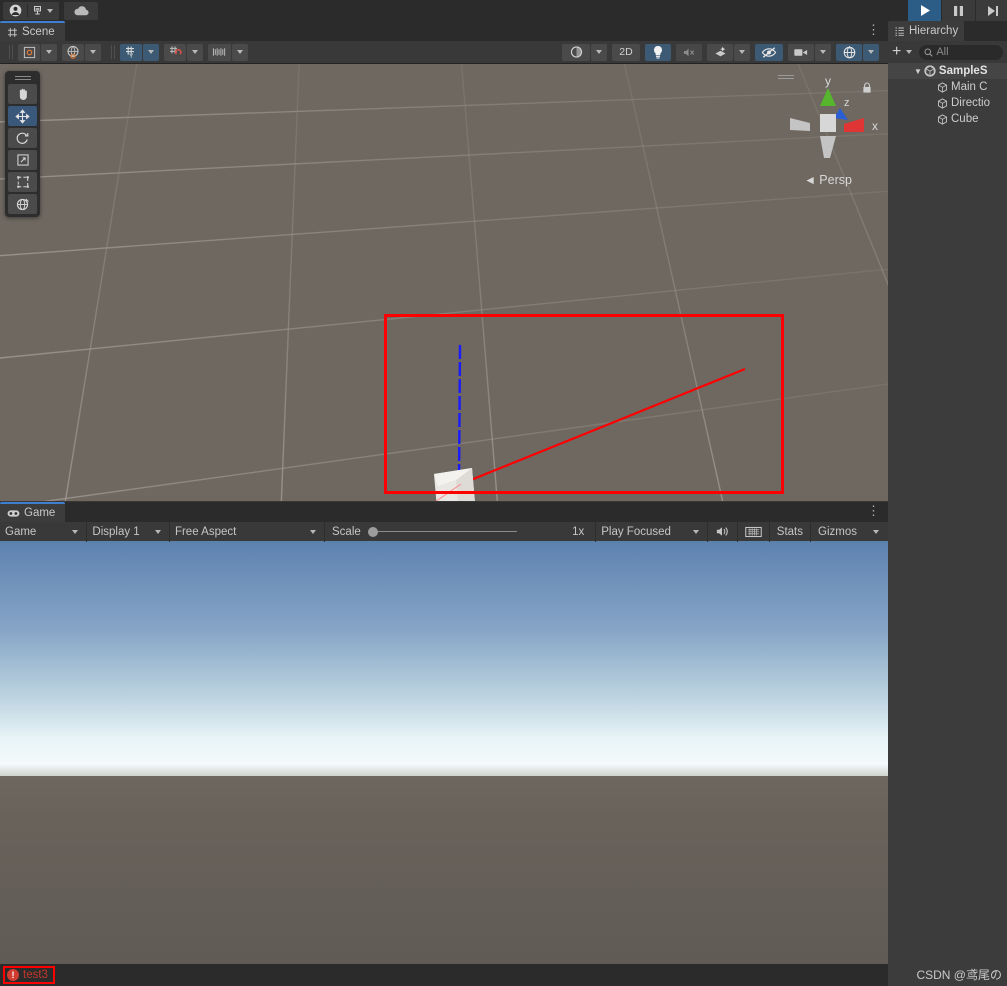  I want to click on console-error-message: ! test3, so click(29, 975).